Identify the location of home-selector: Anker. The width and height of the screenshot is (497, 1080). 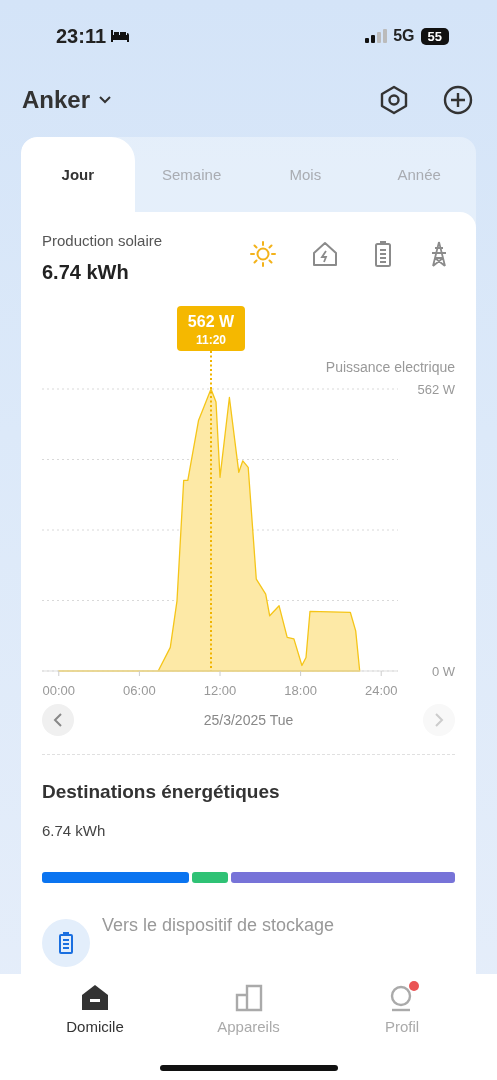
(67, 100).